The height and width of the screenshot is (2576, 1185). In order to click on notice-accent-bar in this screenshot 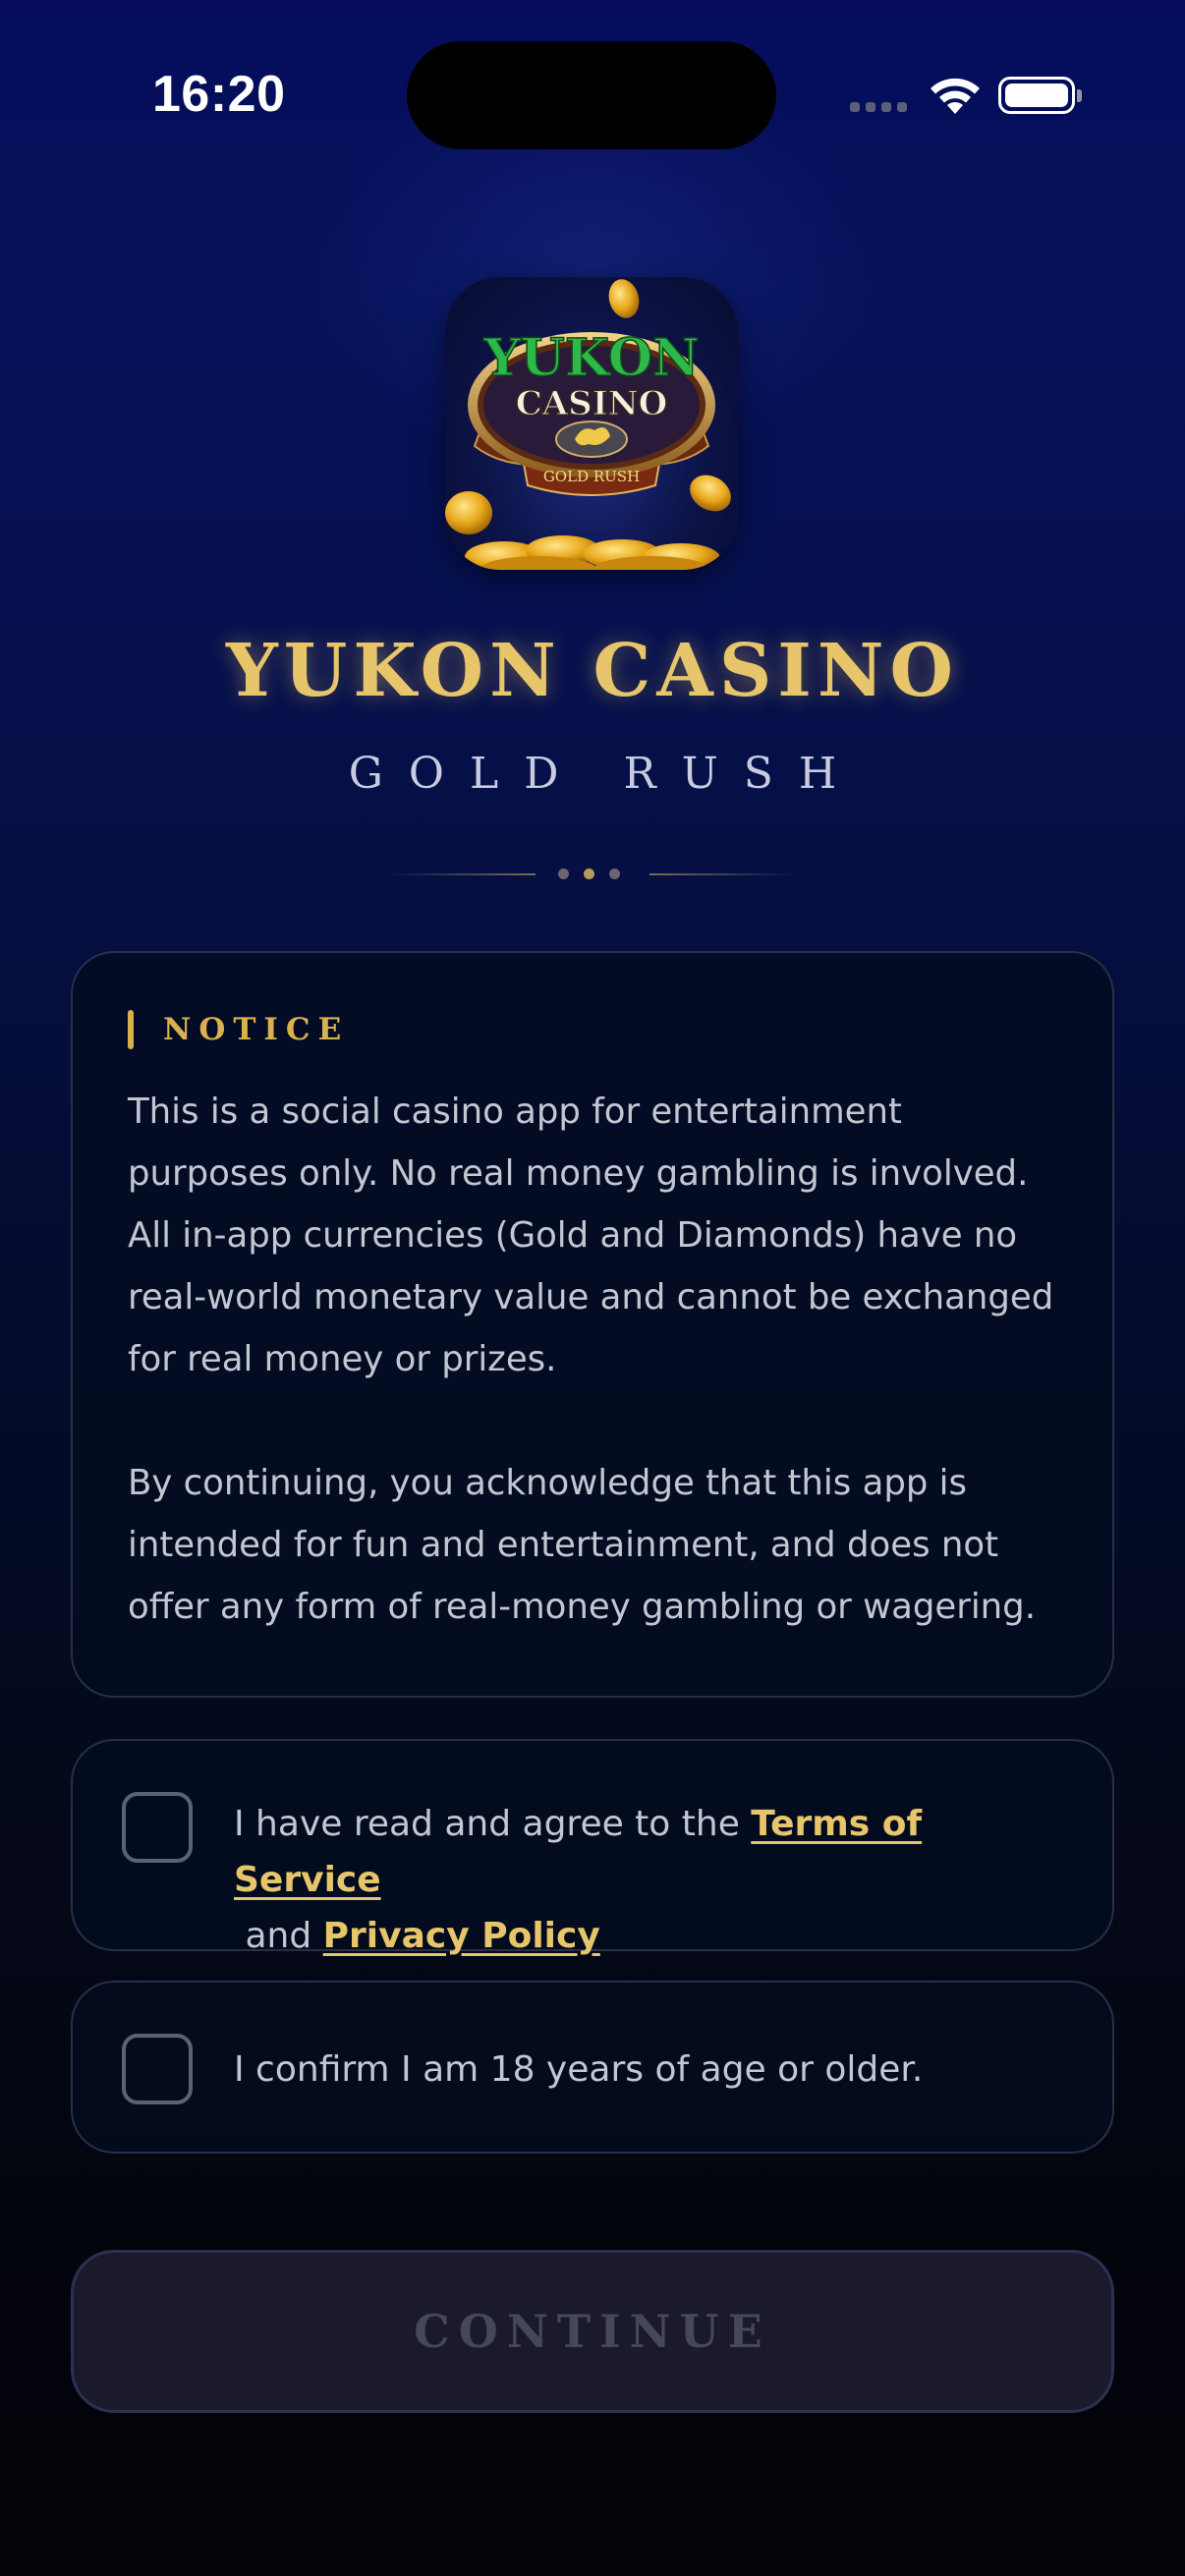, I will do `click(131, 1029)`.